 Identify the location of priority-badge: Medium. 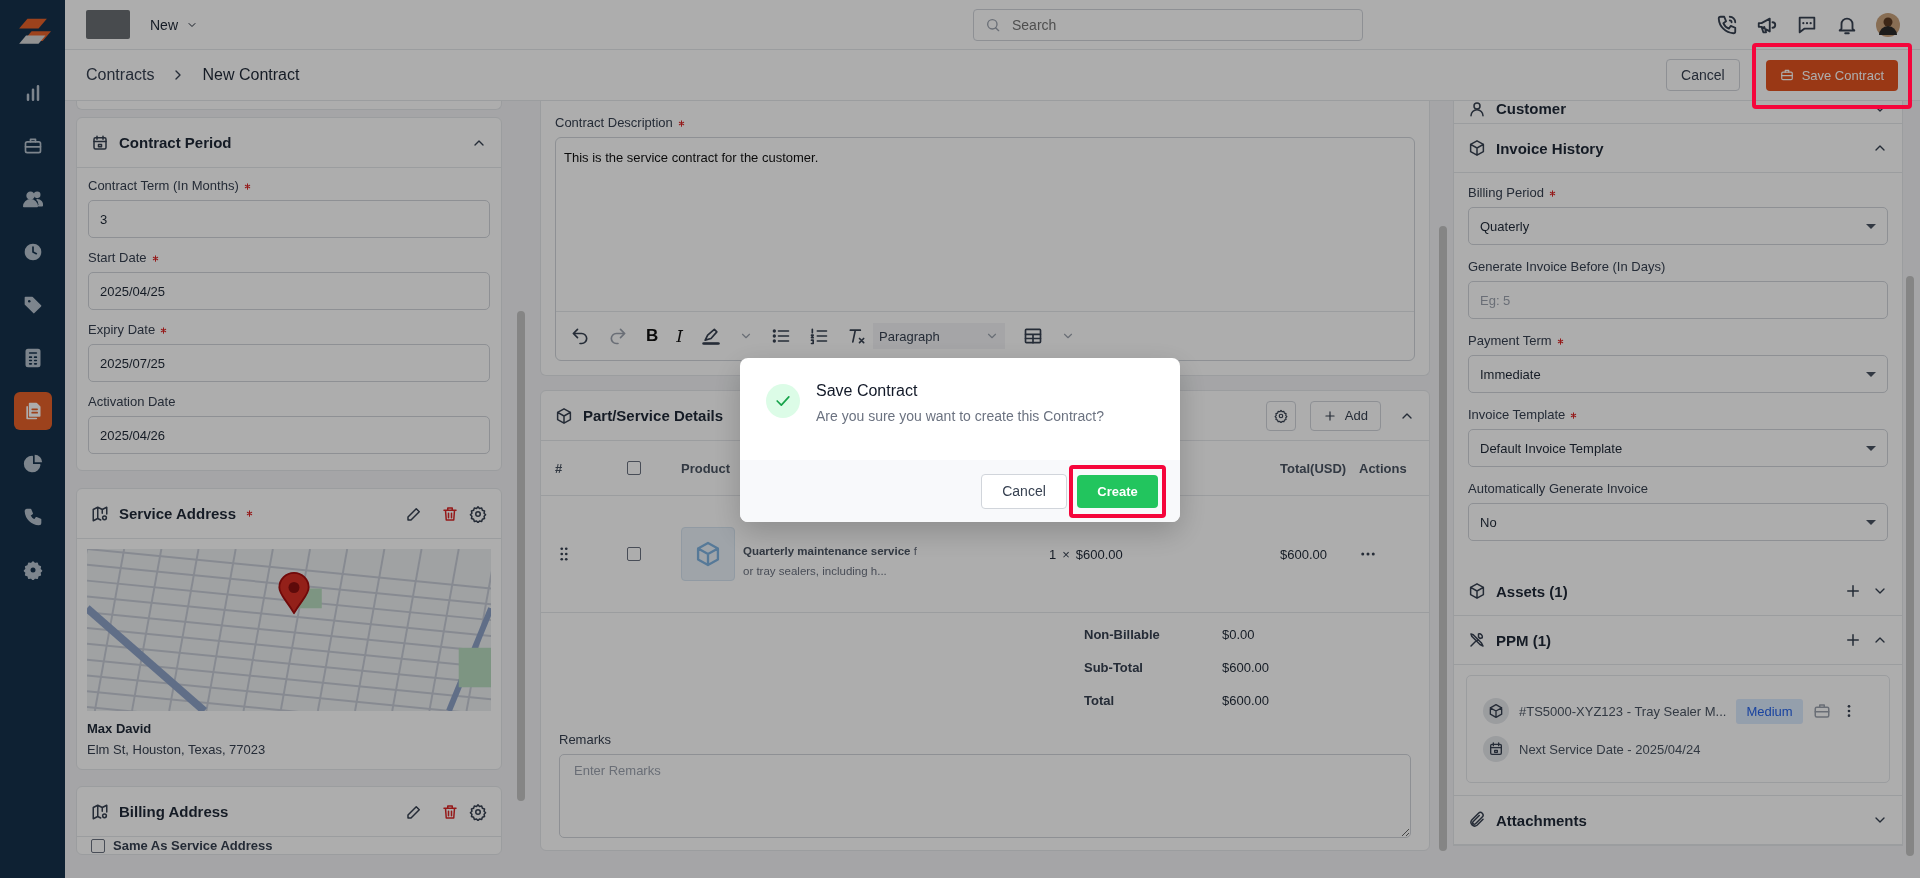
(1769, 711).